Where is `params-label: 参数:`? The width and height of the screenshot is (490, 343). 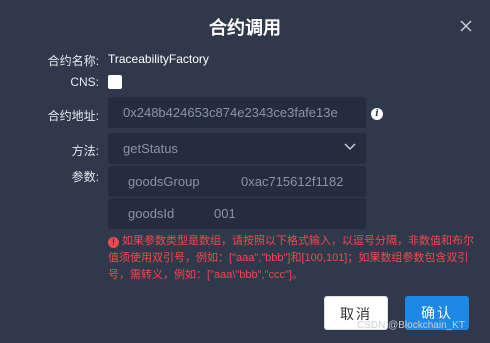
params-label: 参数: is located at coordinates (85, 177).